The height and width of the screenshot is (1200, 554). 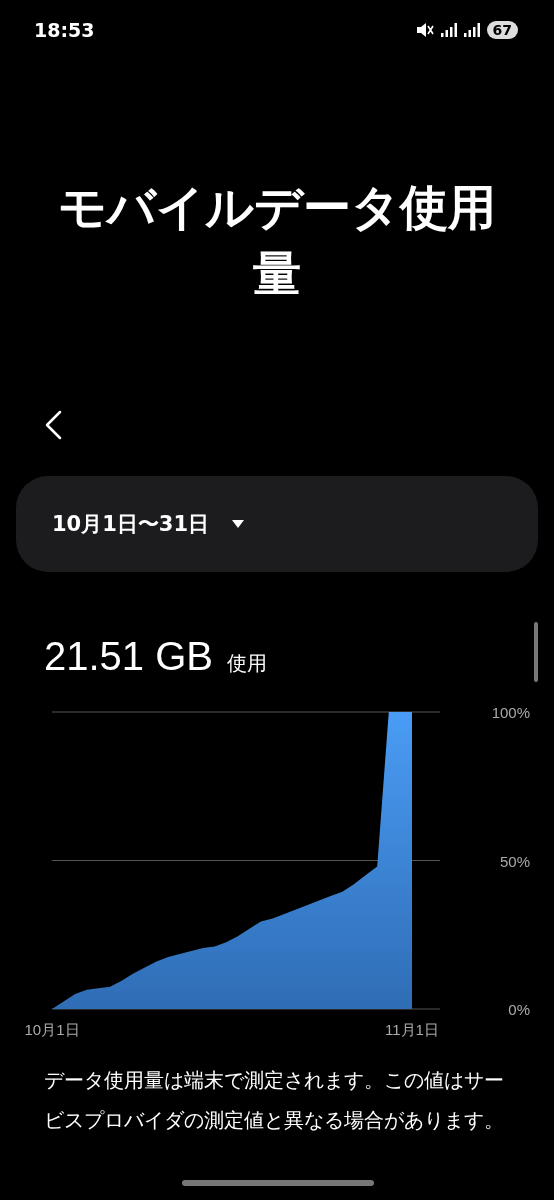 What do you see at coordinates (510, 712) in the screenshot?
I see `axis-label: 100%` at bounding box center [510, 712].